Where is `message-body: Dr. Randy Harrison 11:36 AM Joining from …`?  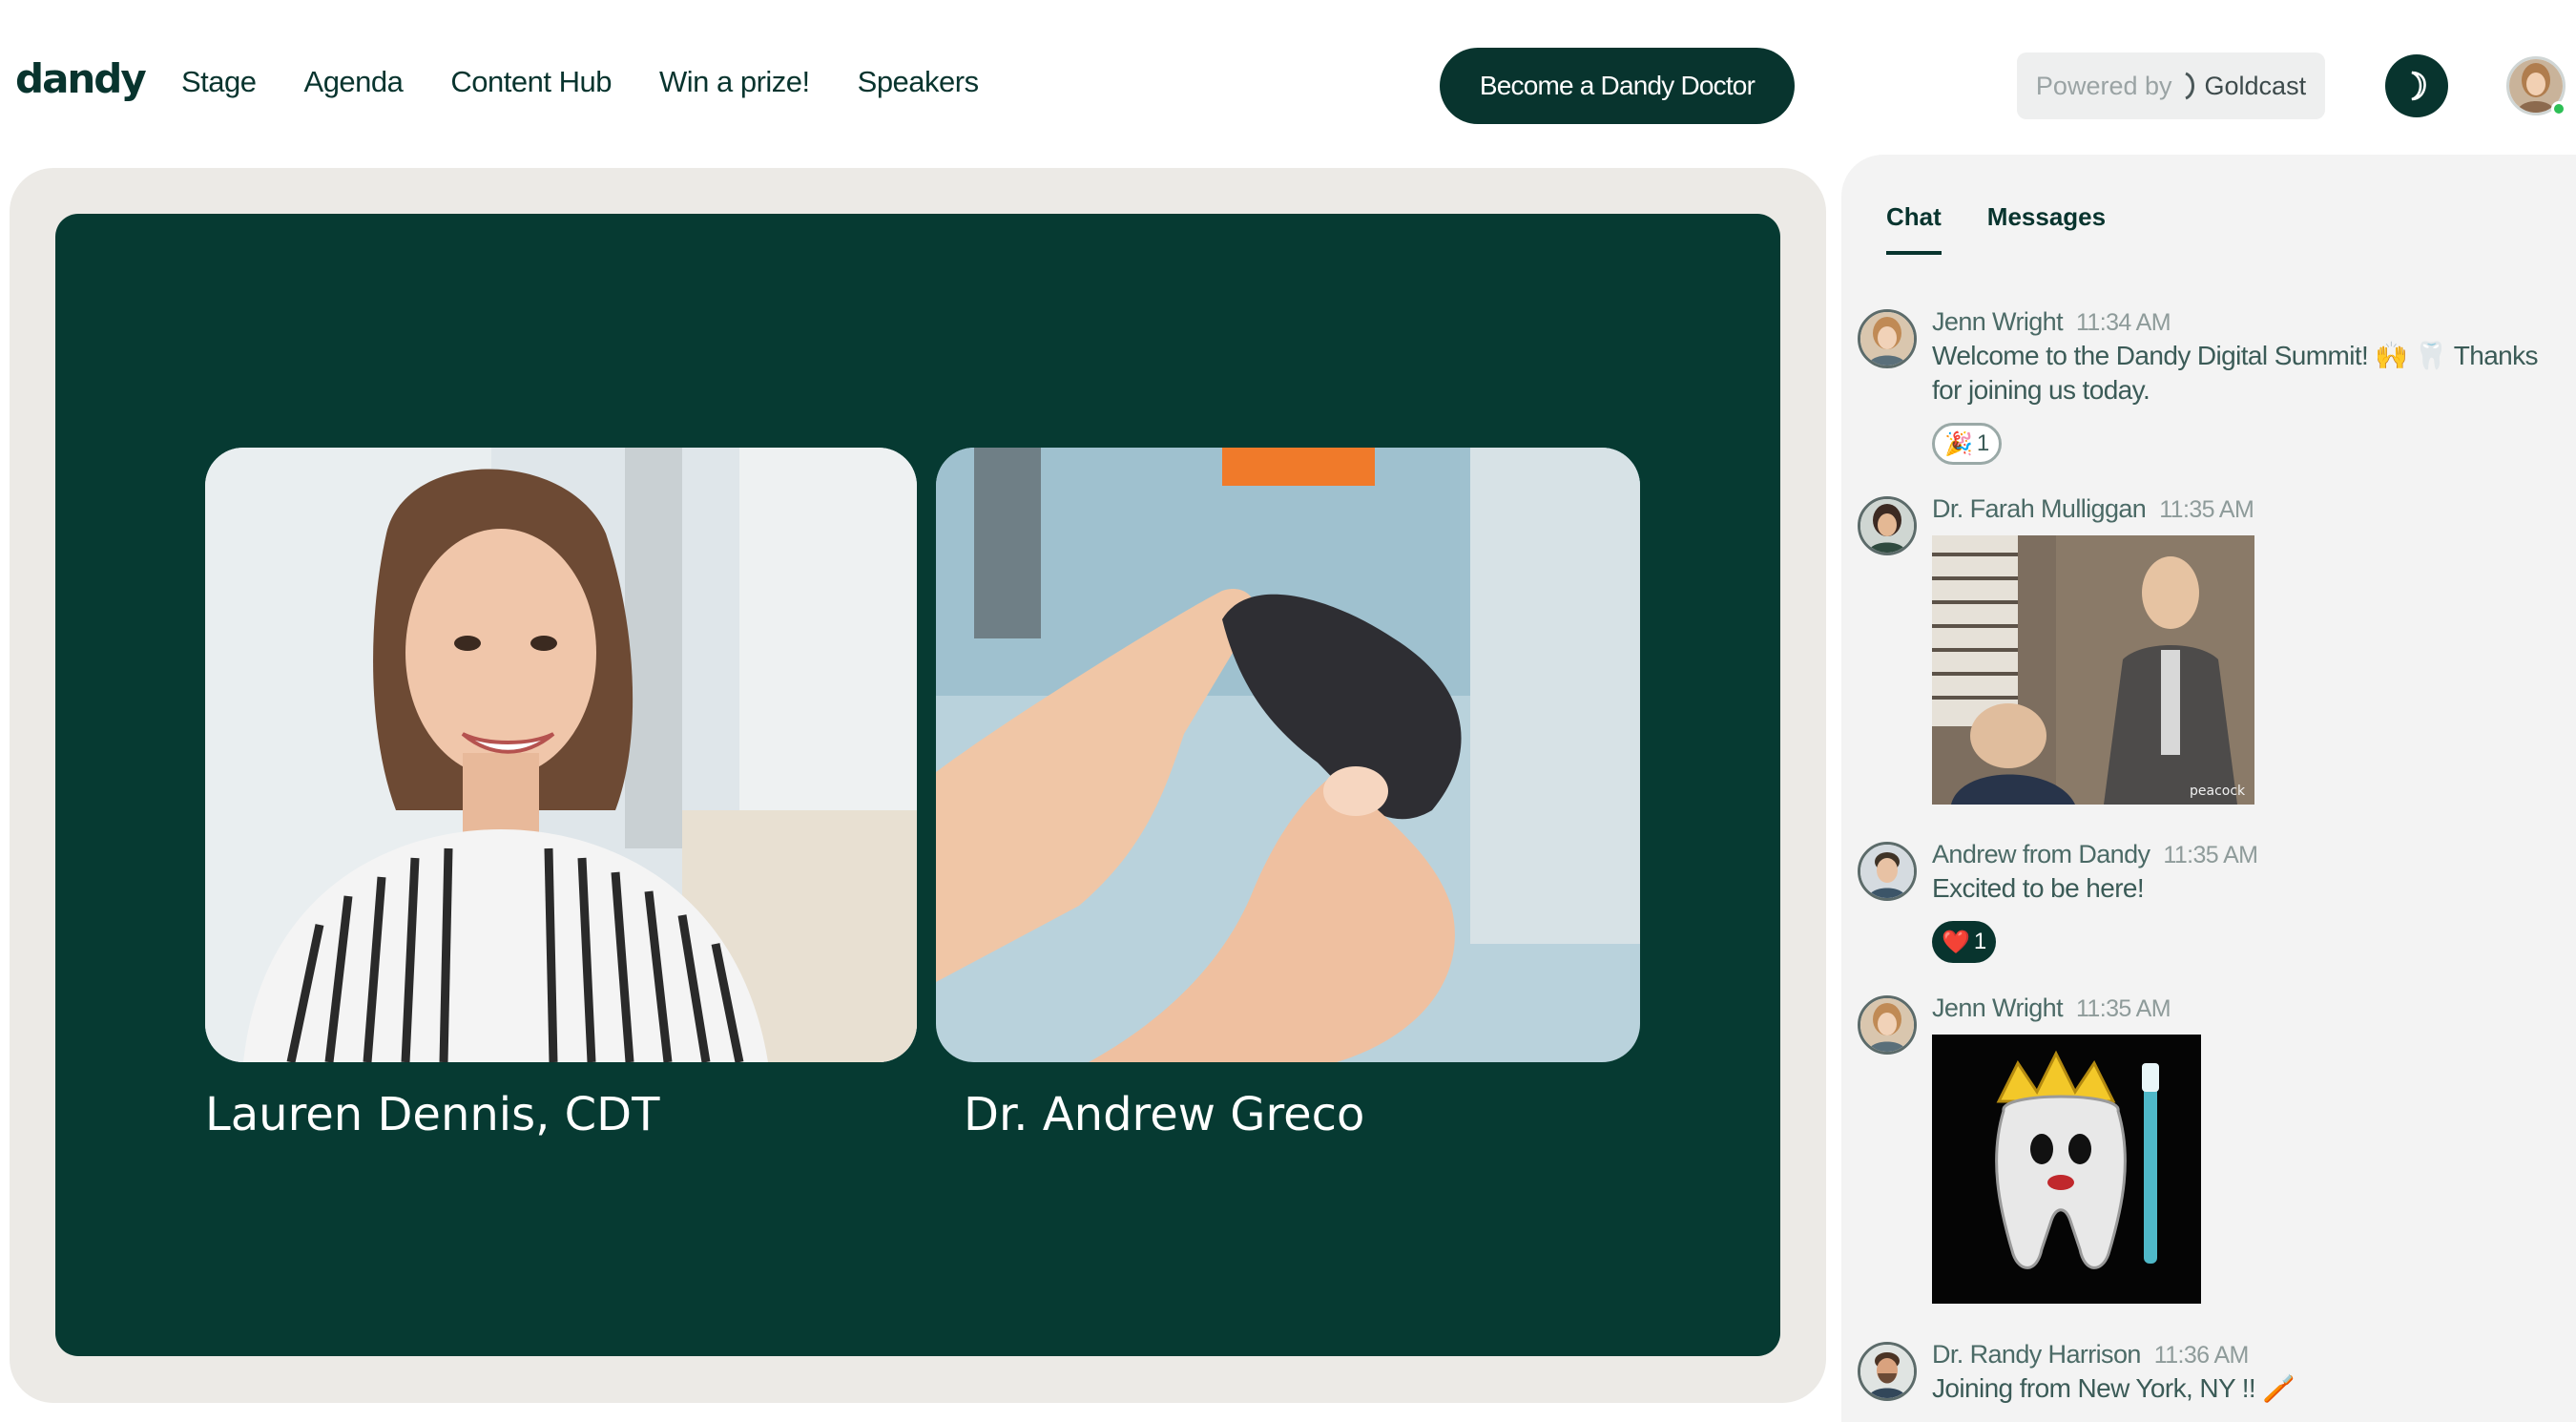 message-body: Dr. Randy Harrison 11:36 AM Joining from … is located at coordinates (2247, 1372).